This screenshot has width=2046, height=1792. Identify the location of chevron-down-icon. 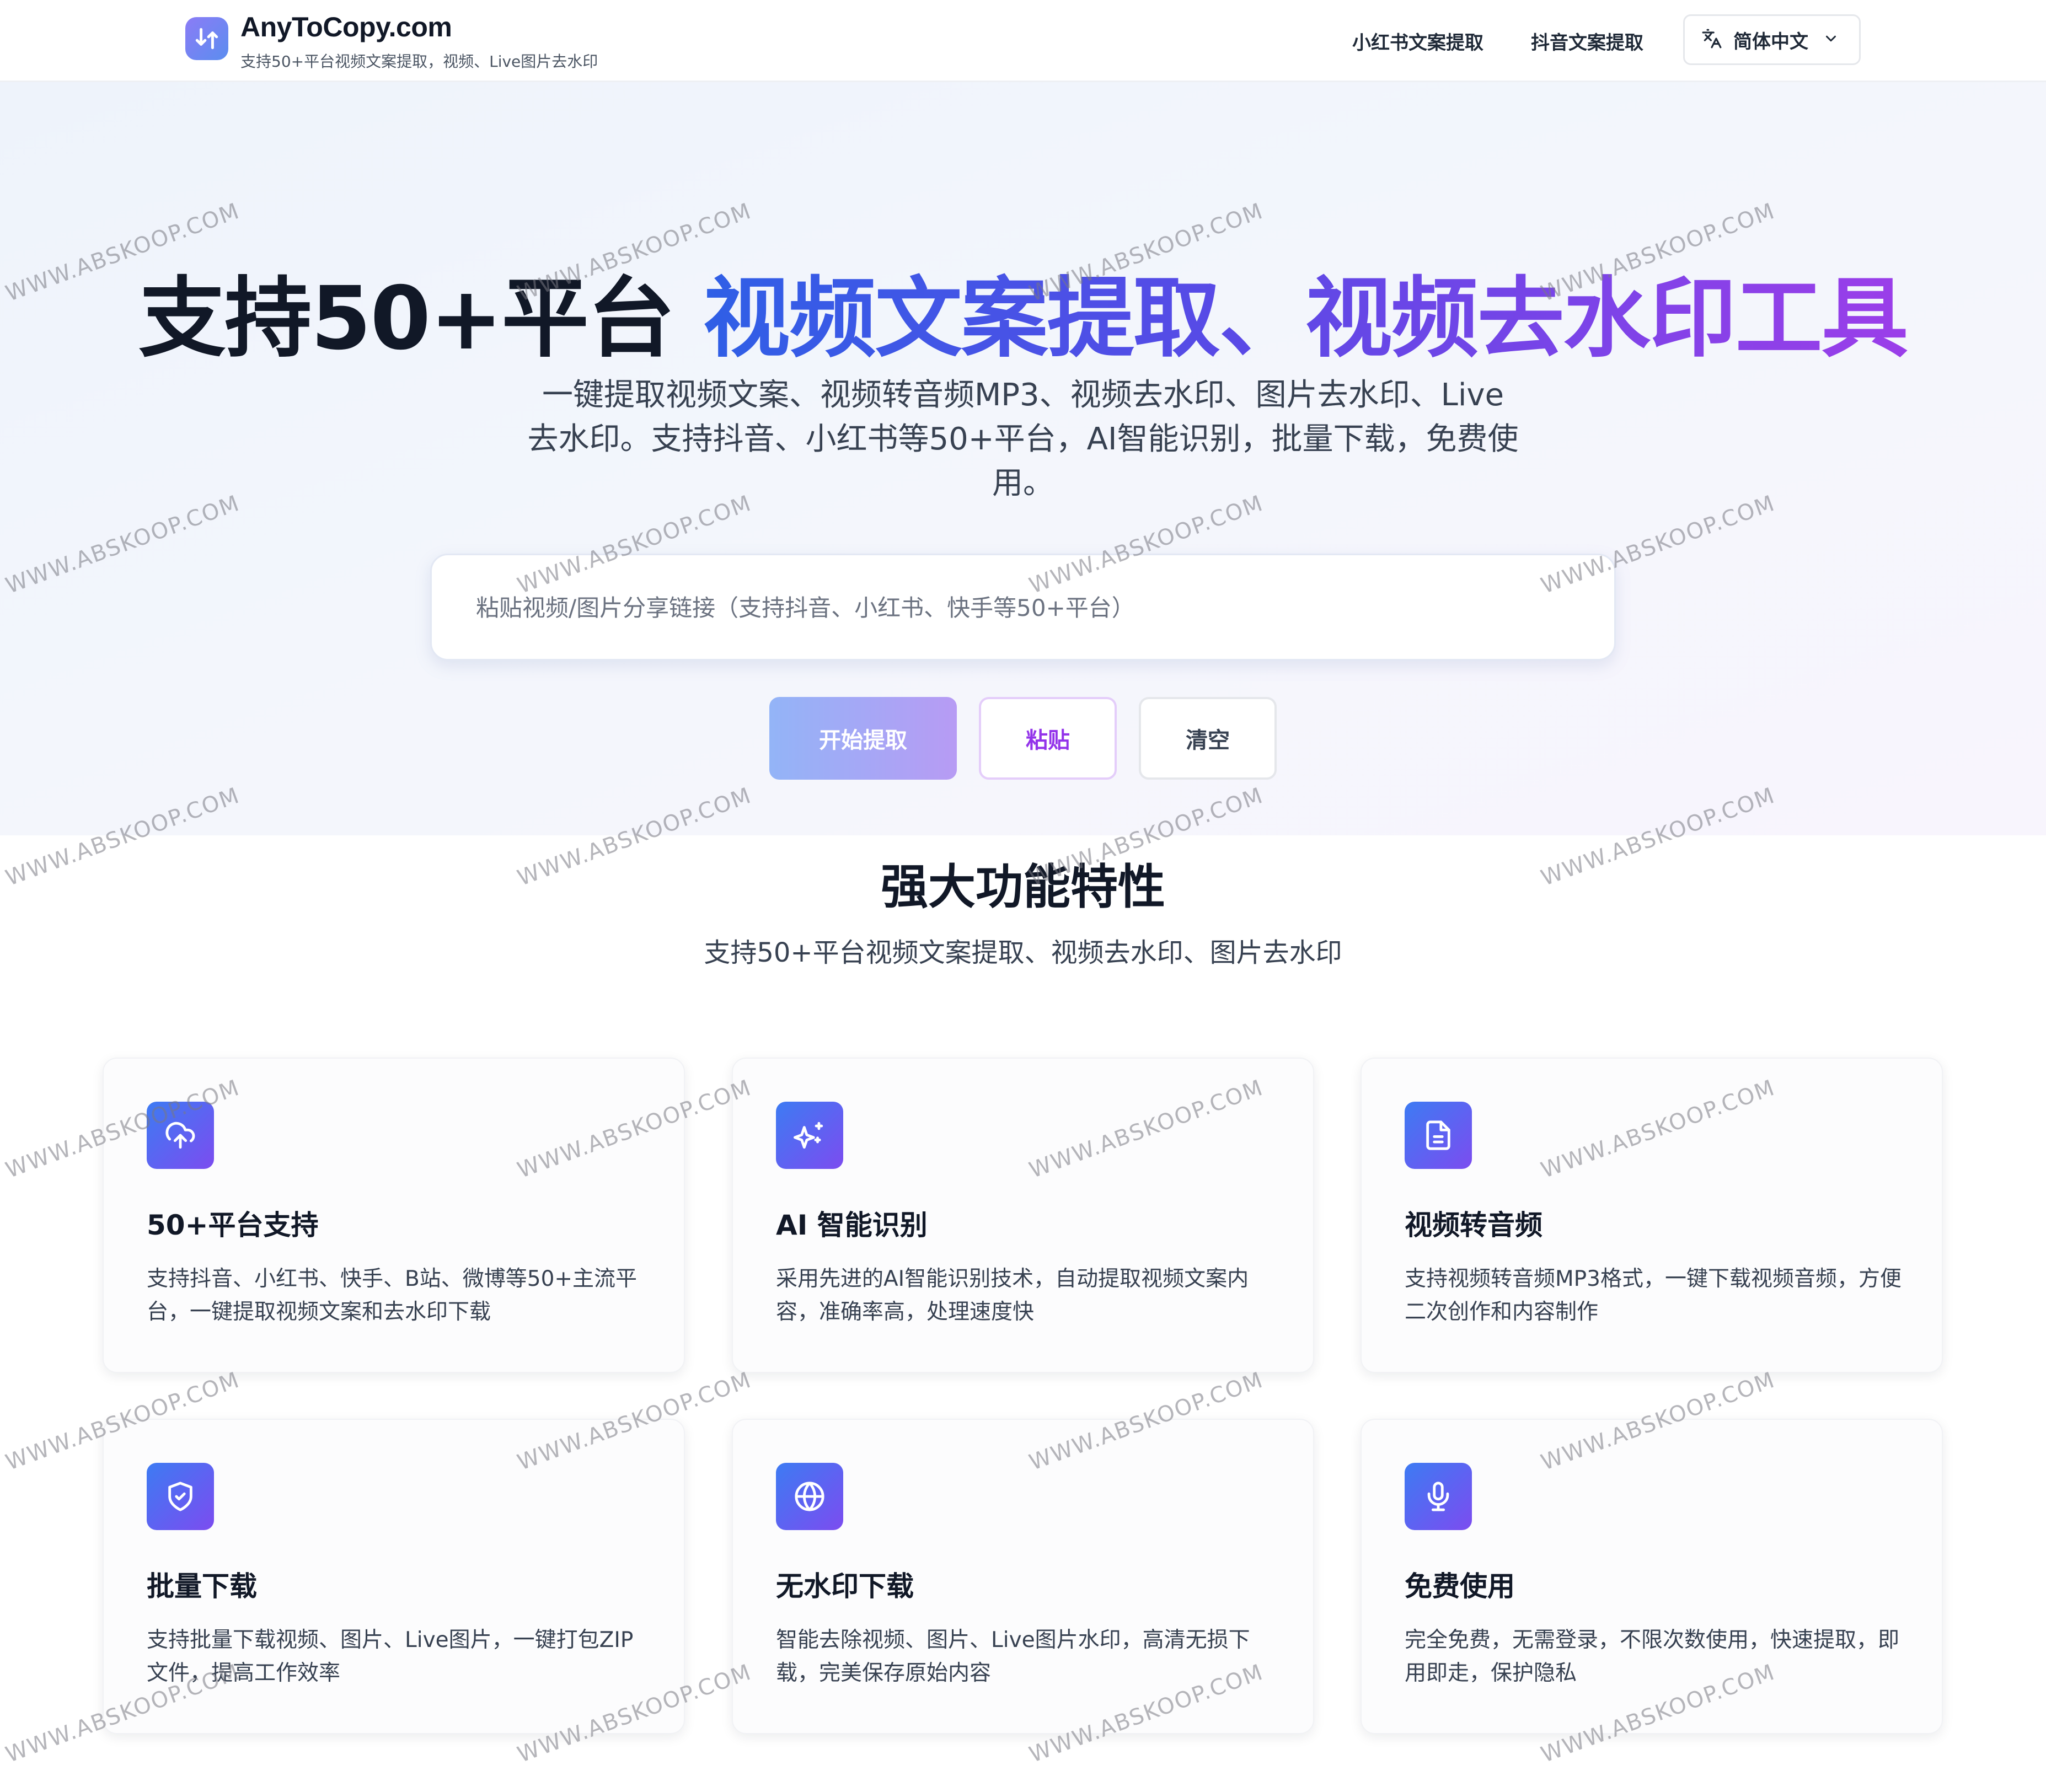
(1831, 39).